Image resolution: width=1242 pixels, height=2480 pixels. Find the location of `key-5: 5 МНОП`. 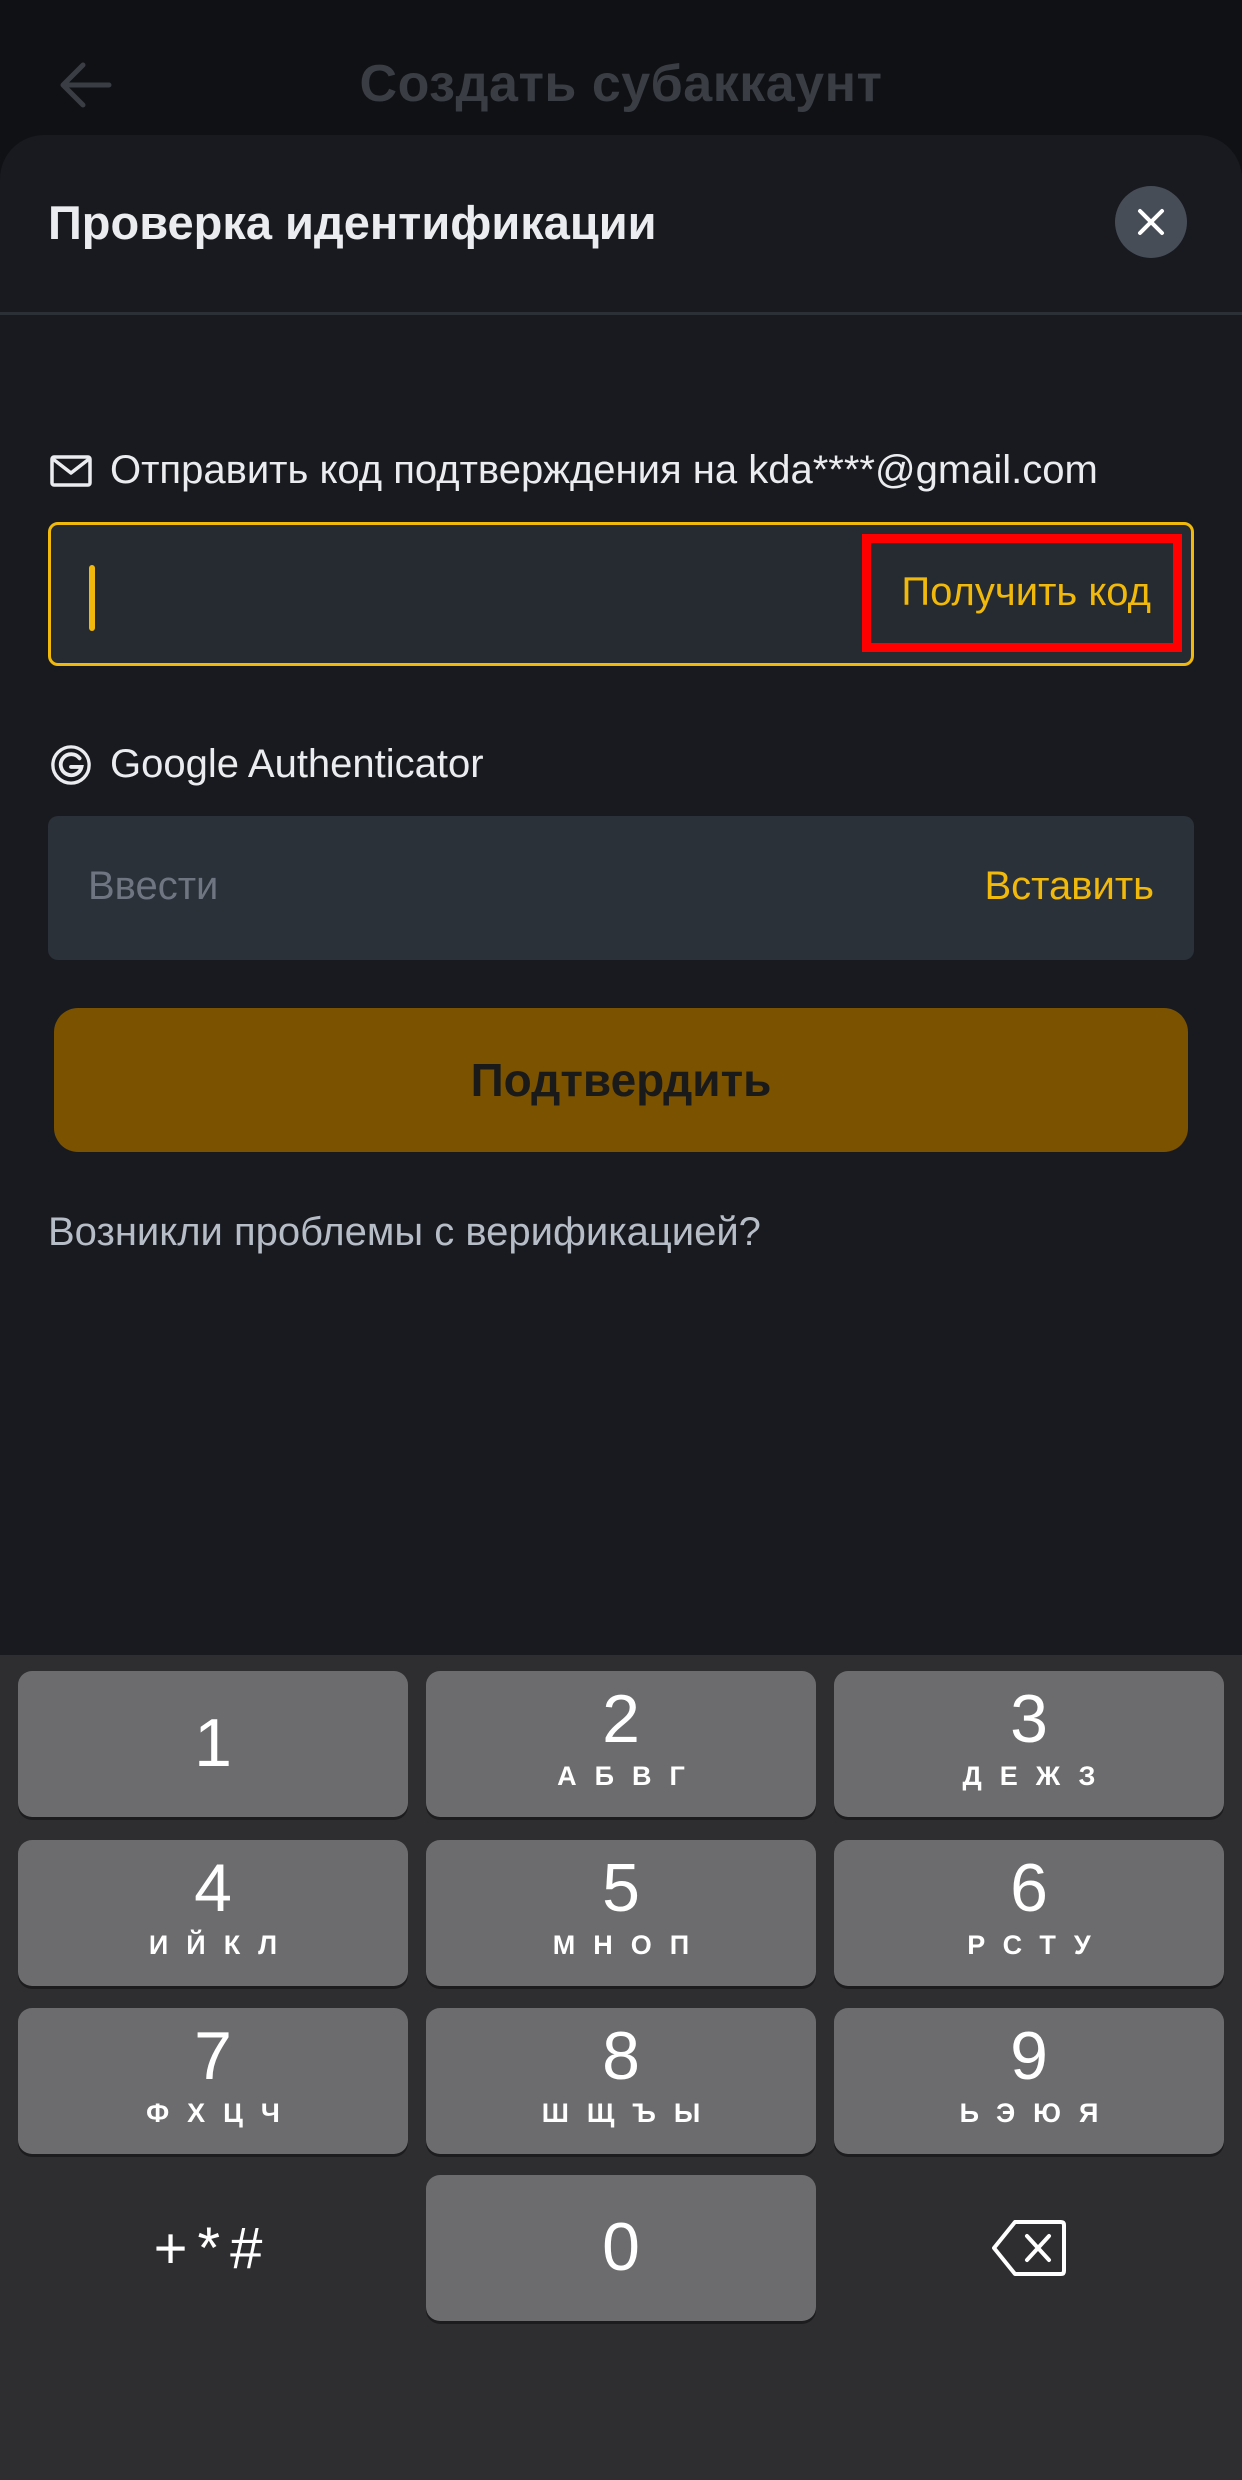

key-5: 5 МНОП is located at coordinates (621, 1913).